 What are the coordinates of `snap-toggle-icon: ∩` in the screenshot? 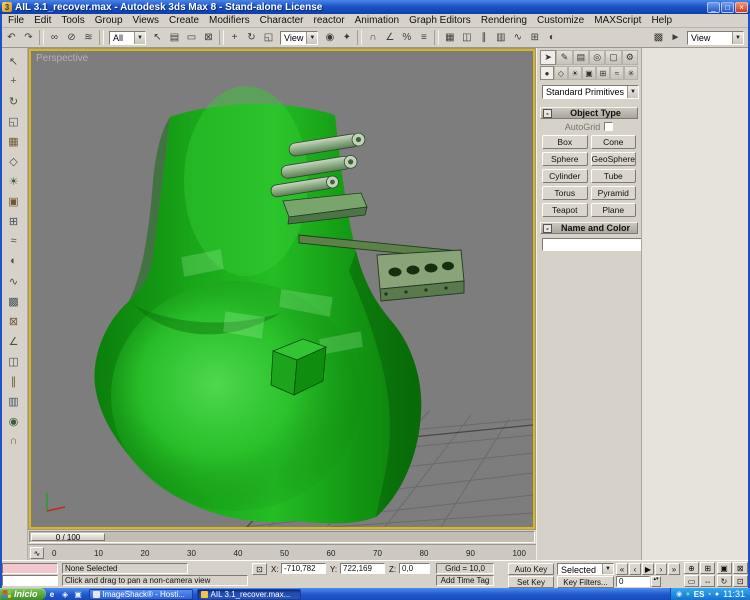 It's located at (372, 38).